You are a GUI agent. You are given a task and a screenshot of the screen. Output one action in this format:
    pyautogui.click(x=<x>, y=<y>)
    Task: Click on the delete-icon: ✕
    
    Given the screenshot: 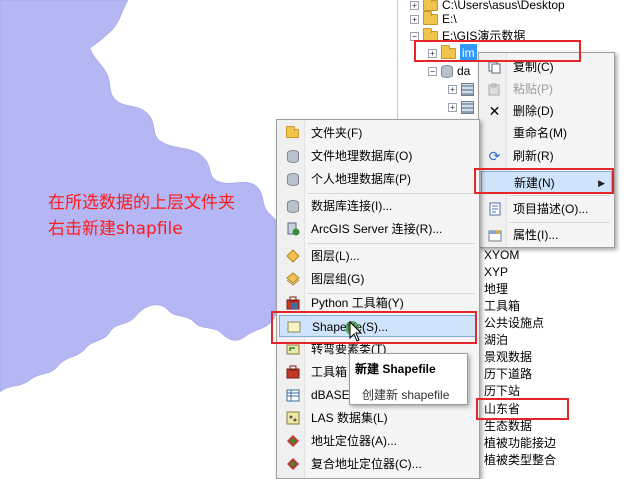 What is the action you would take?
    pyautogui.click(x=494, y=111)
    